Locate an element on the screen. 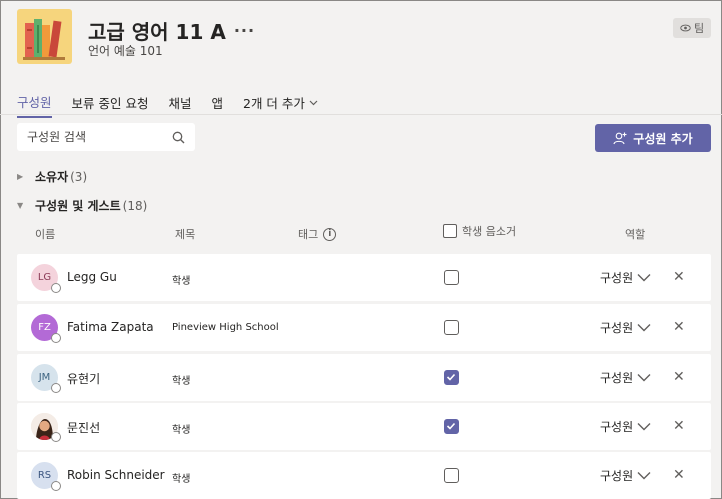 Image resolution: width=722 pixels, height=499 pixels. owners-label: 소유자 is located at coordinates (52, 177).